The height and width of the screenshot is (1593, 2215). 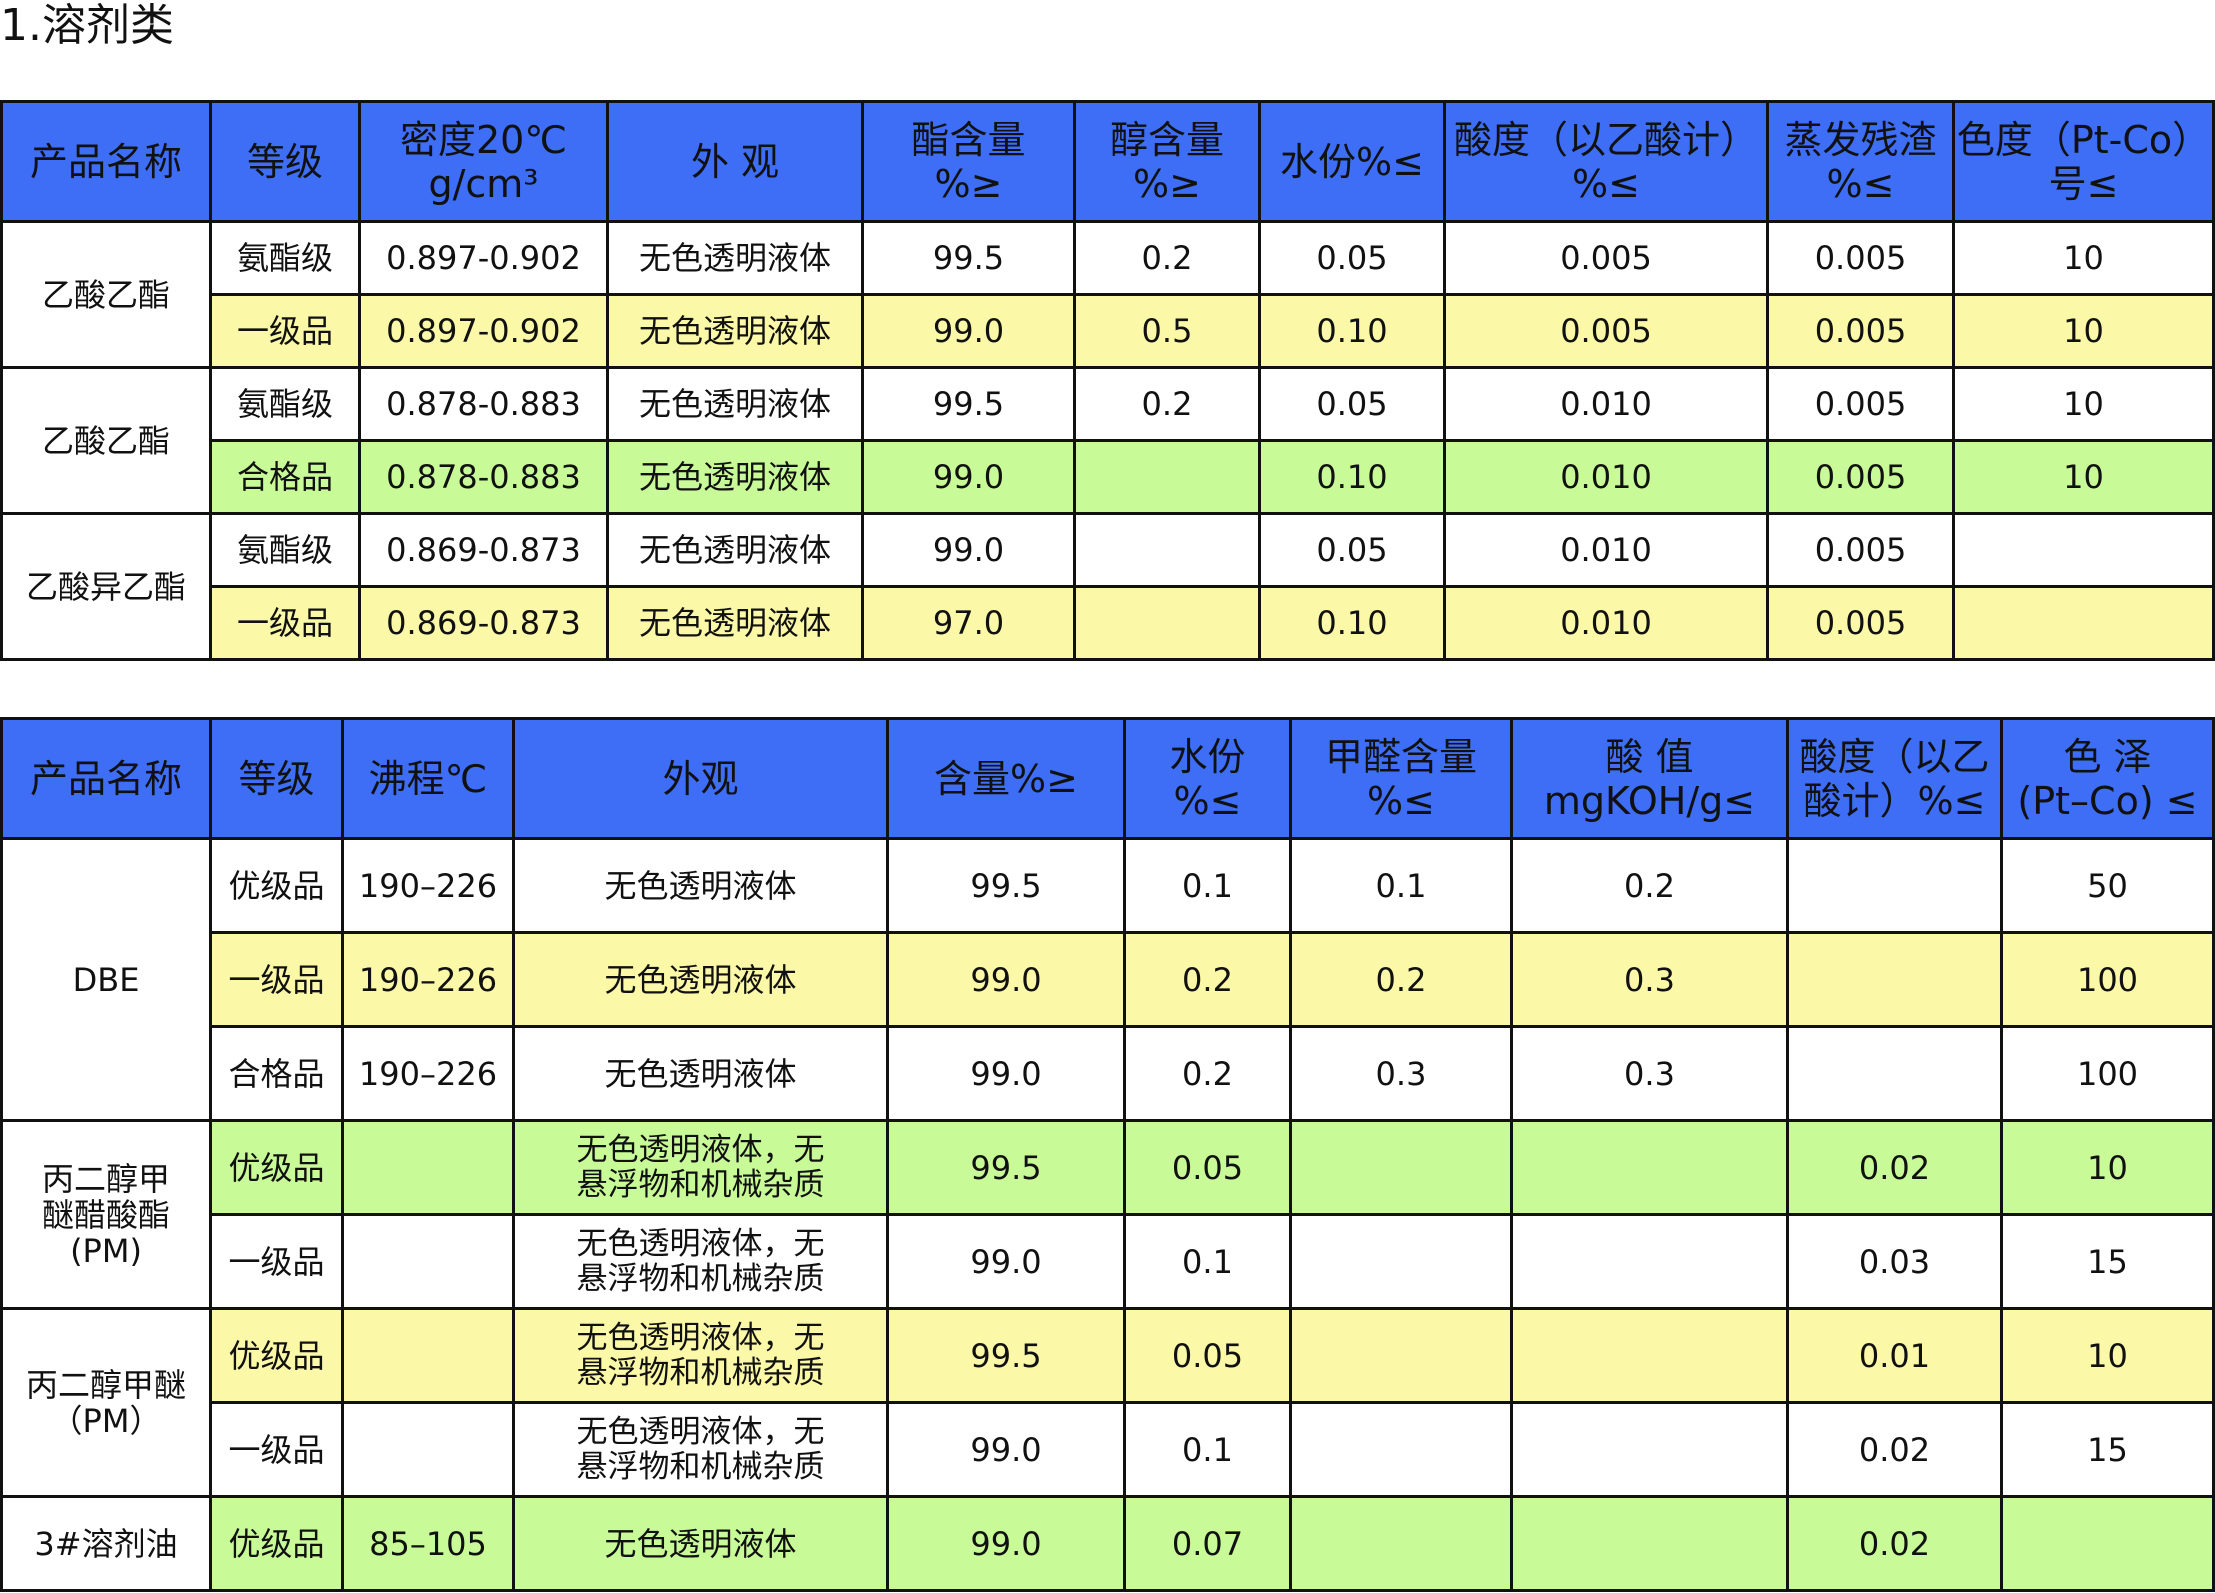 I want to click on table-cell: 97.0, so click(x=968, y=623).